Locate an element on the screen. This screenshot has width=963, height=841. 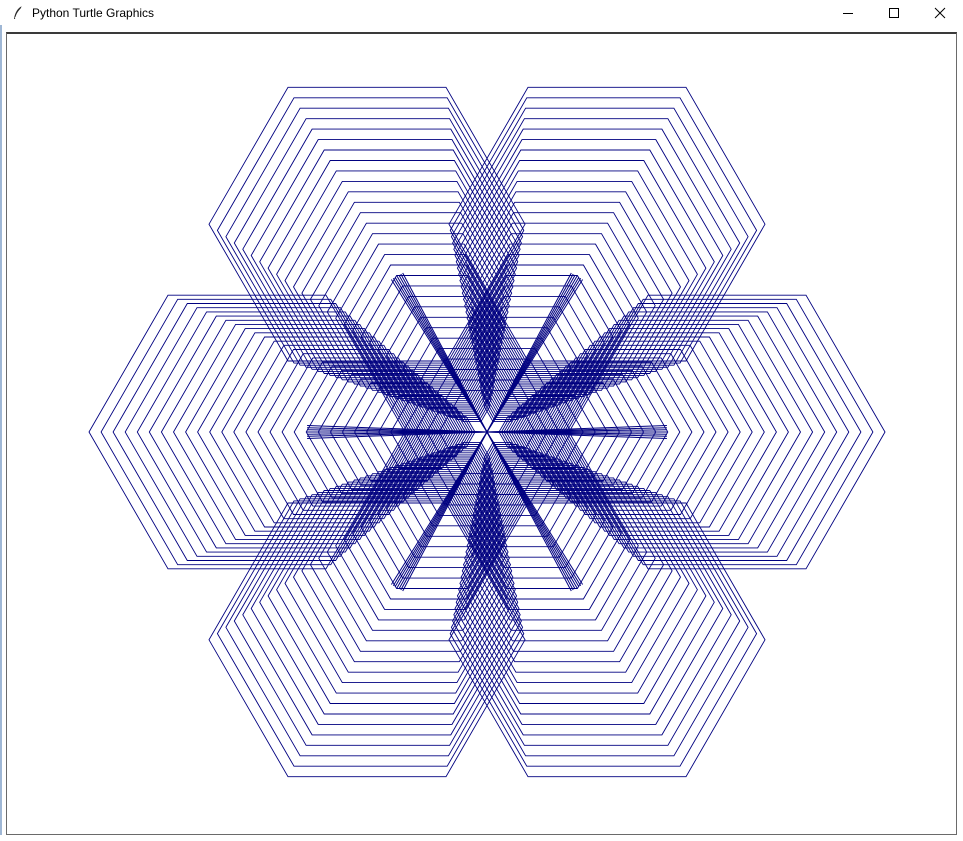
window-titlebar: Python Turtle Graphics is located at coordinates (481, 12).